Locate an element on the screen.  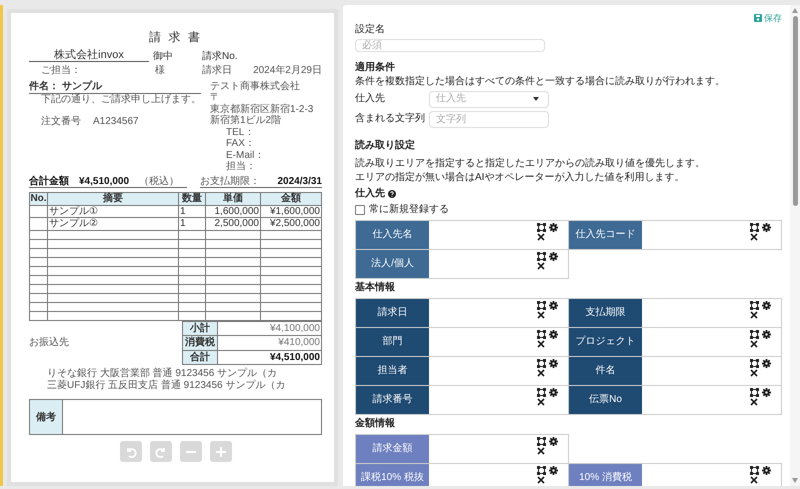
field-label: 請求金額 is located at coordinates (392, 448).